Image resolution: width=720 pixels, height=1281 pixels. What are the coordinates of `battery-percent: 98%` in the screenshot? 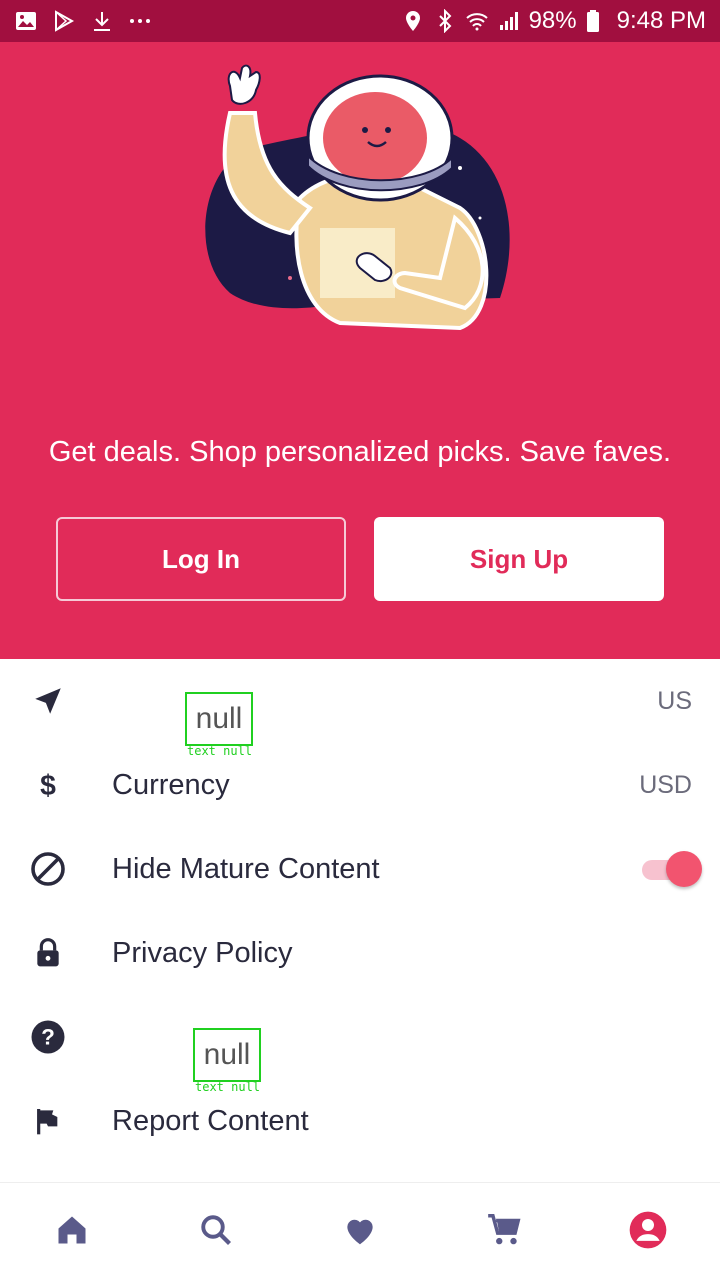 It's located at (552, 20).